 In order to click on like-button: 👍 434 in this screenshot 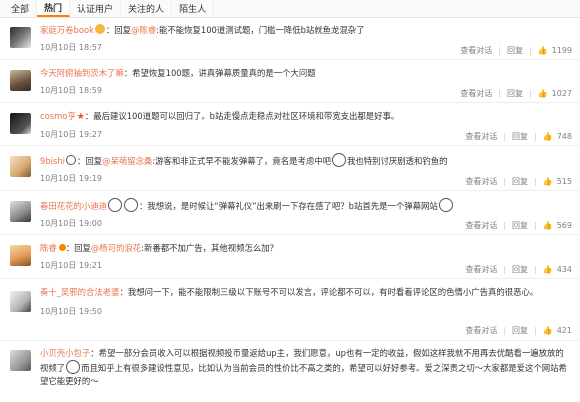, I will do `click(557, 269)`.